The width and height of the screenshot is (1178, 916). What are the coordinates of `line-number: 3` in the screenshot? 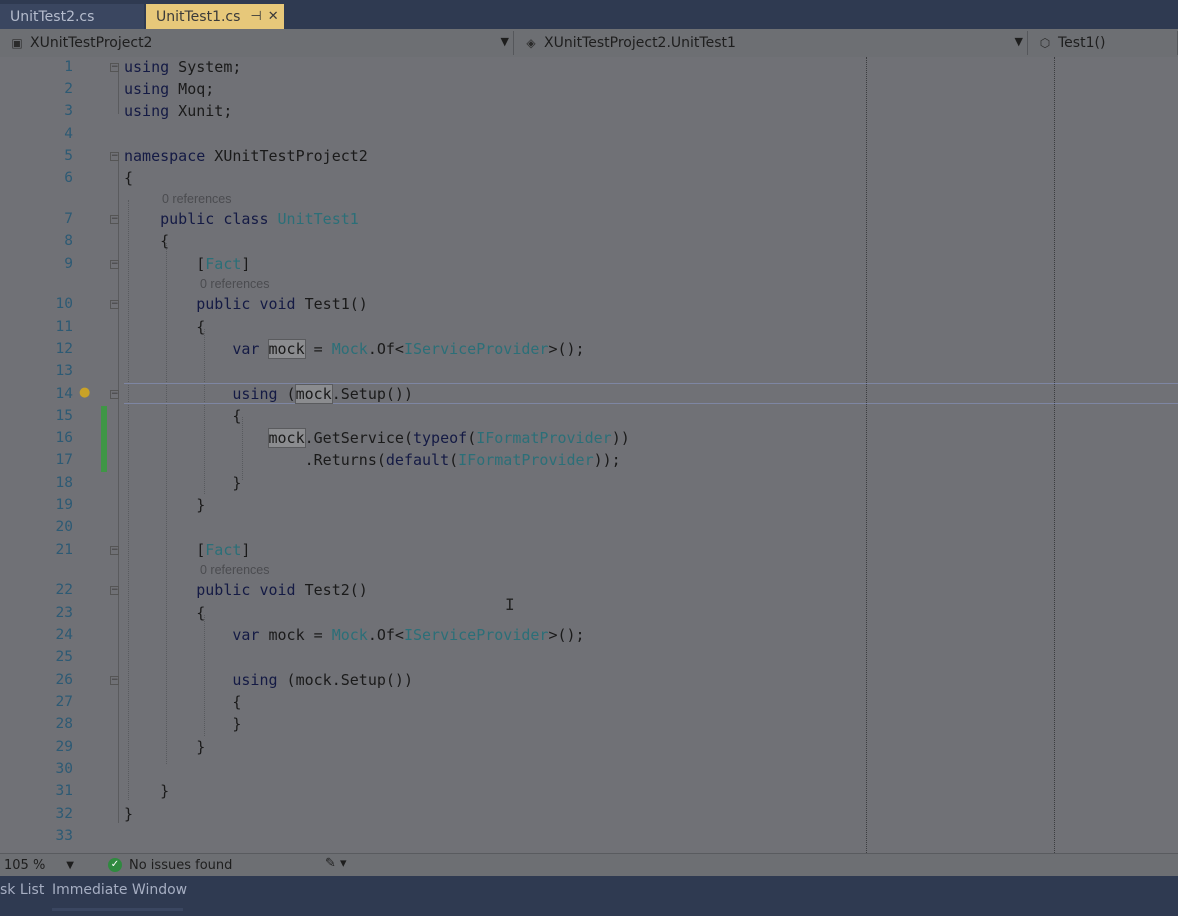 It's located at (68, 111).